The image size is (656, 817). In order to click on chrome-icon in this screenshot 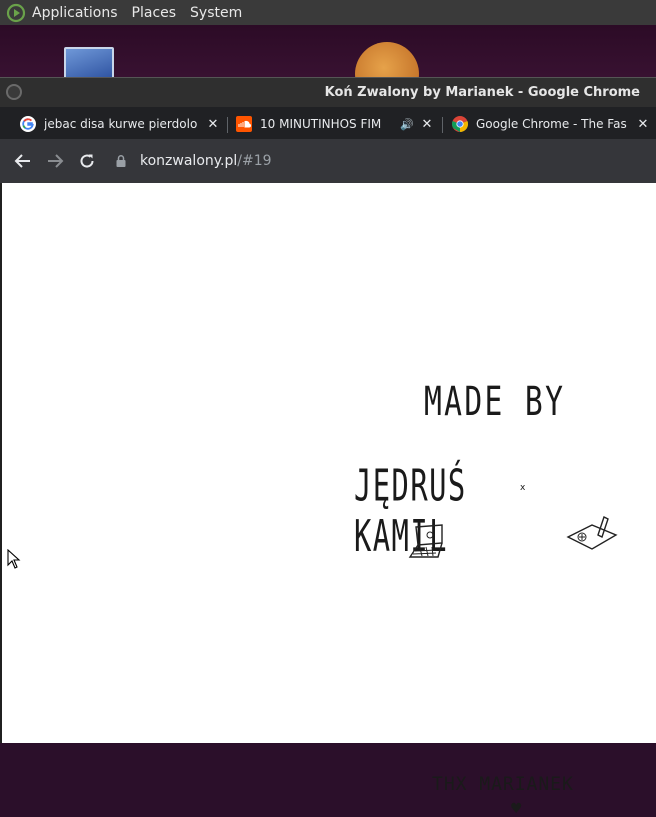, I will do `click(460, 124)`.